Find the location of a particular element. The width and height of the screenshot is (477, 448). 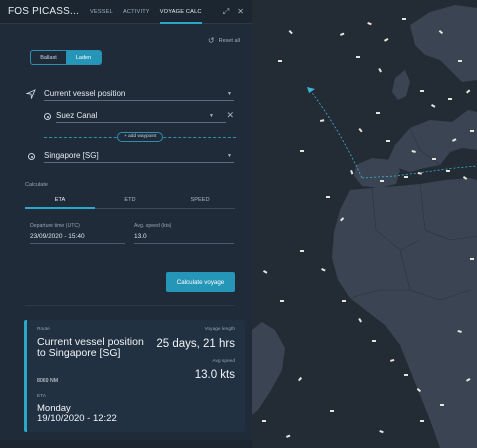

panel-footer is located at coordinates (126, 444).